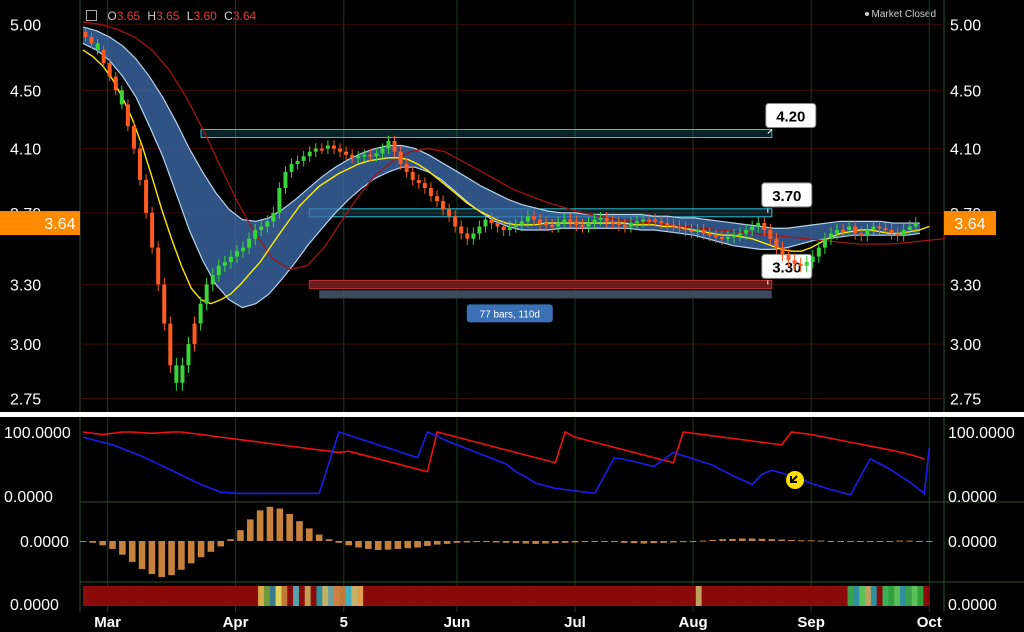  Describe the element at coordinates (37, 433) in the screenshot. I see `stochastic-tick-left: 100.0000` at that location.